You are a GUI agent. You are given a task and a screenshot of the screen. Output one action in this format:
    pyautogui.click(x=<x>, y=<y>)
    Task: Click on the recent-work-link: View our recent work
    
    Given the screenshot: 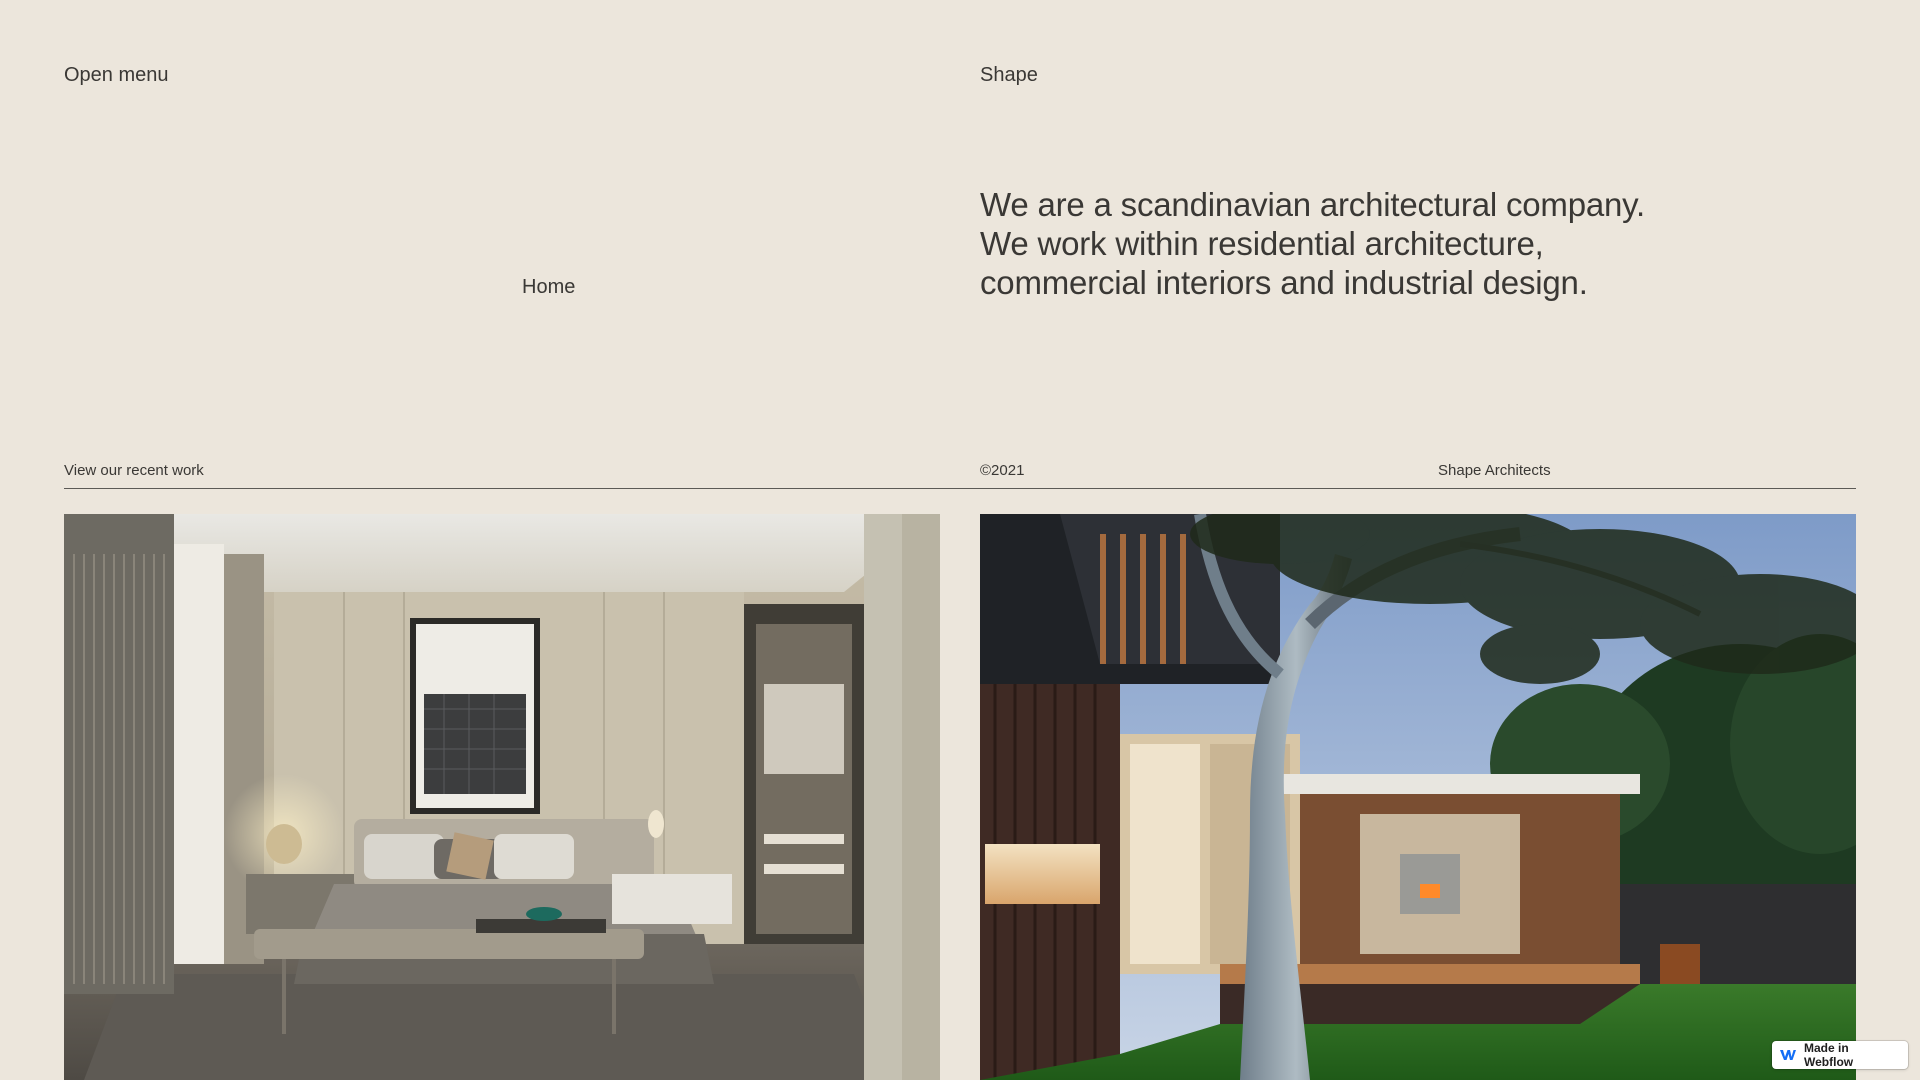 What is the action you would take?
    pyautogui.click(x=134, y=470)
    